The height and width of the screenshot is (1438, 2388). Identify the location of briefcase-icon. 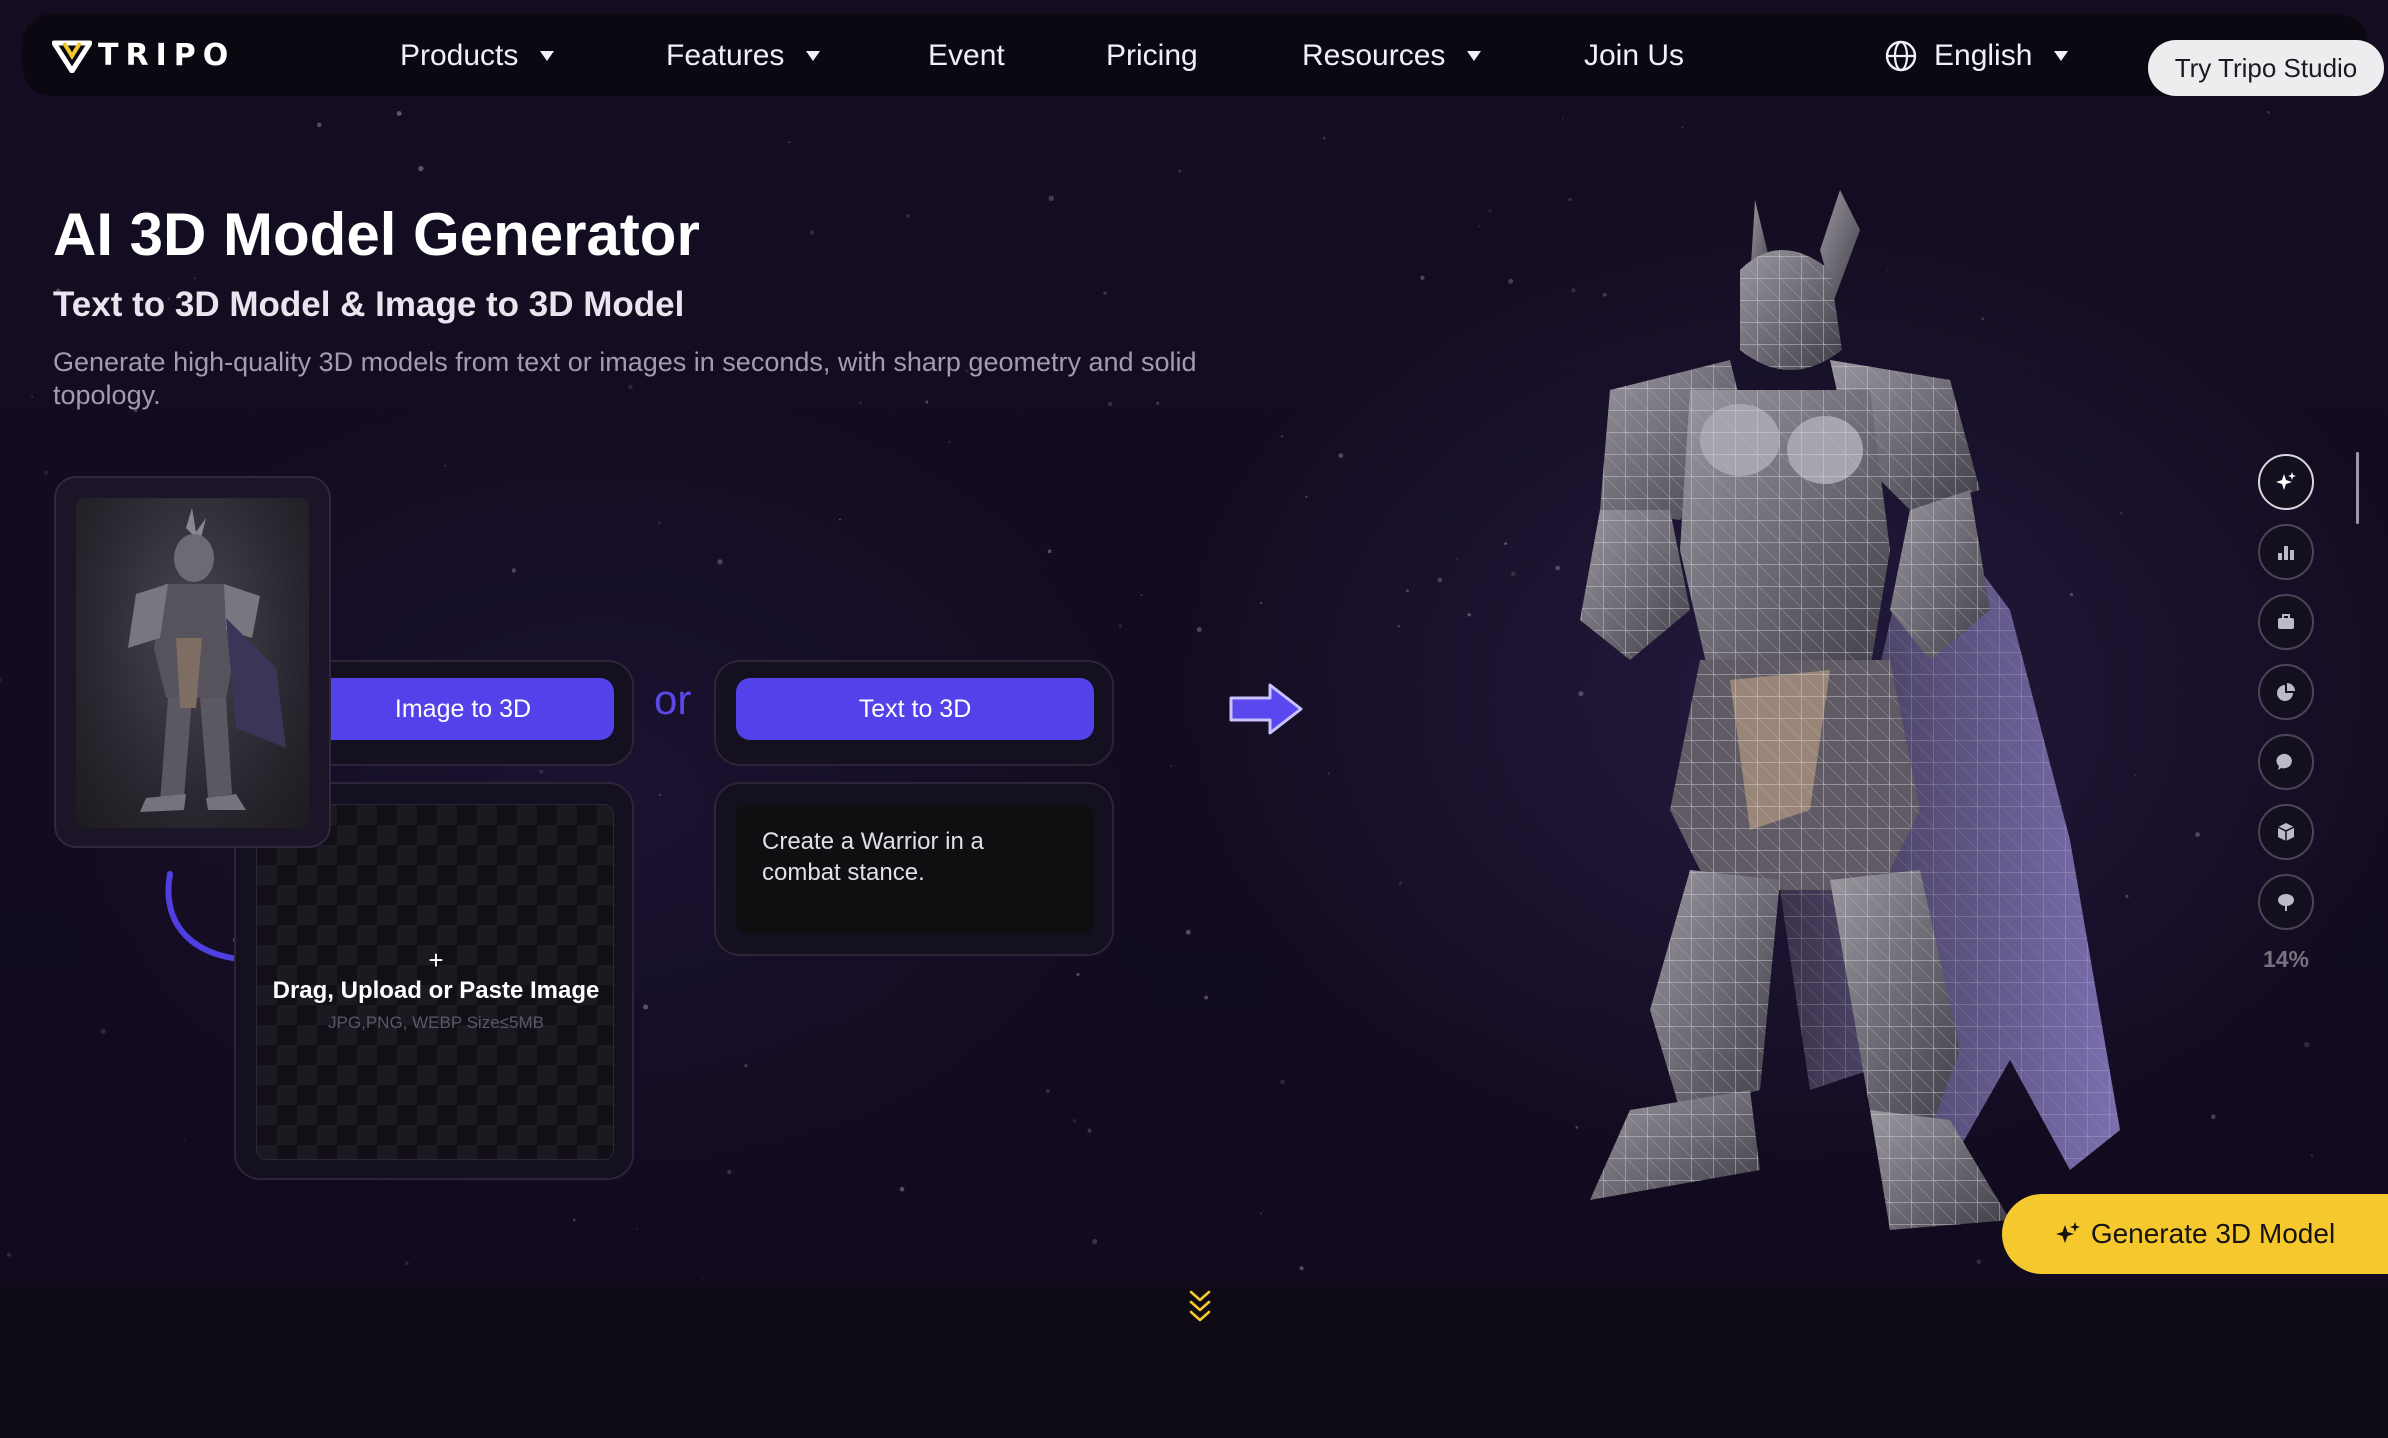
(2286, 621).